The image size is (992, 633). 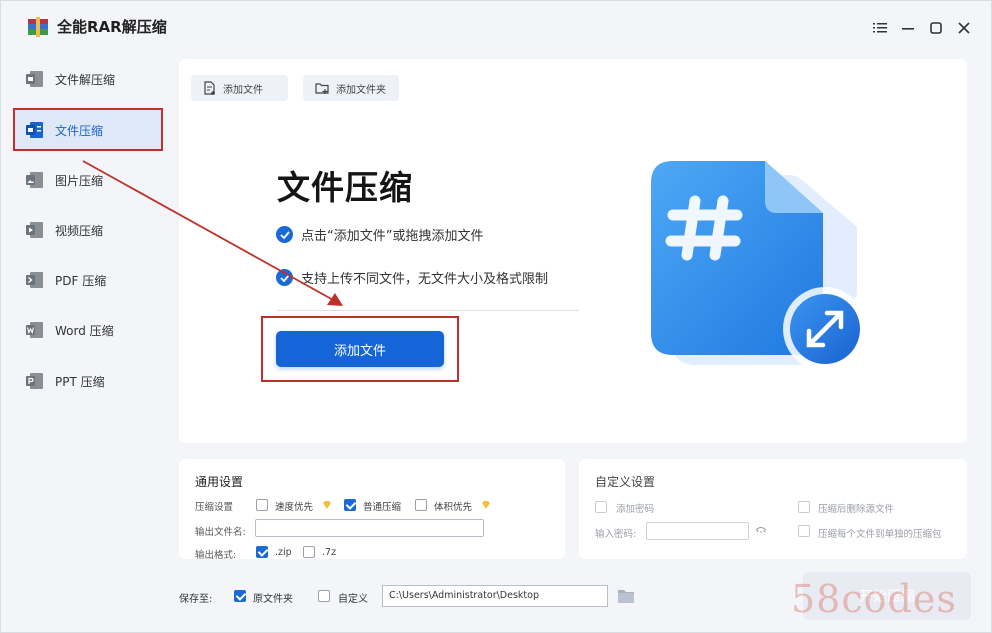 I want to click on output-name-input, so click(x=369, y=528).